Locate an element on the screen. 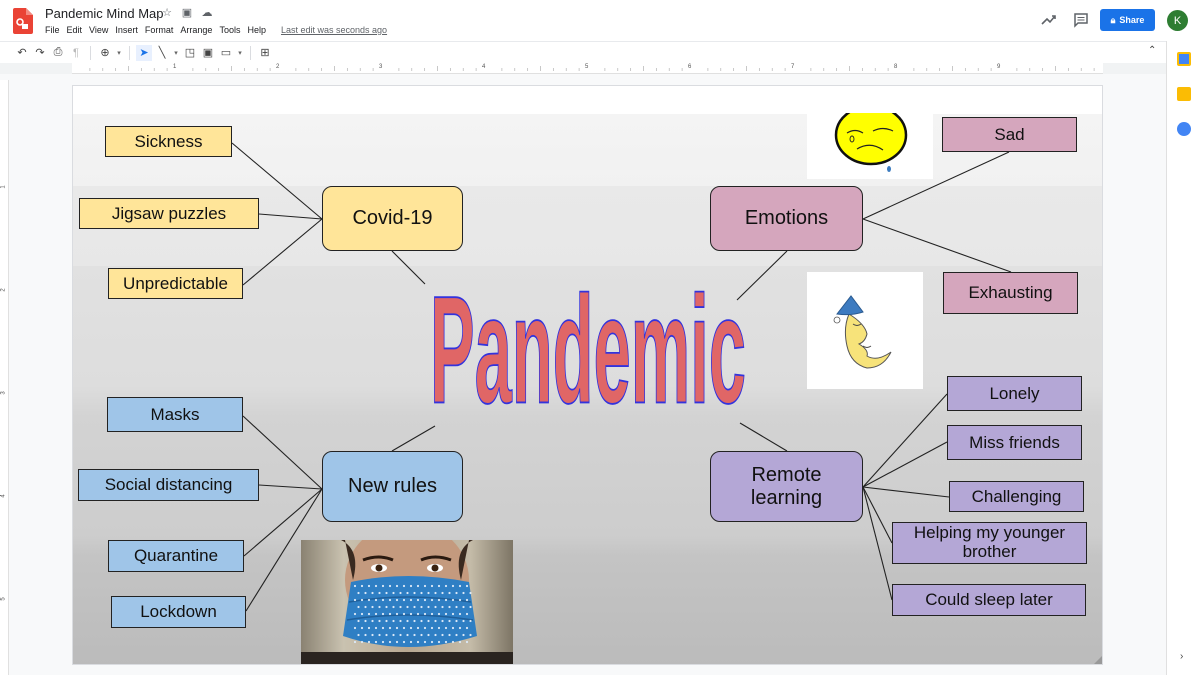  keep-icon is located at coordinates (1184, 94).